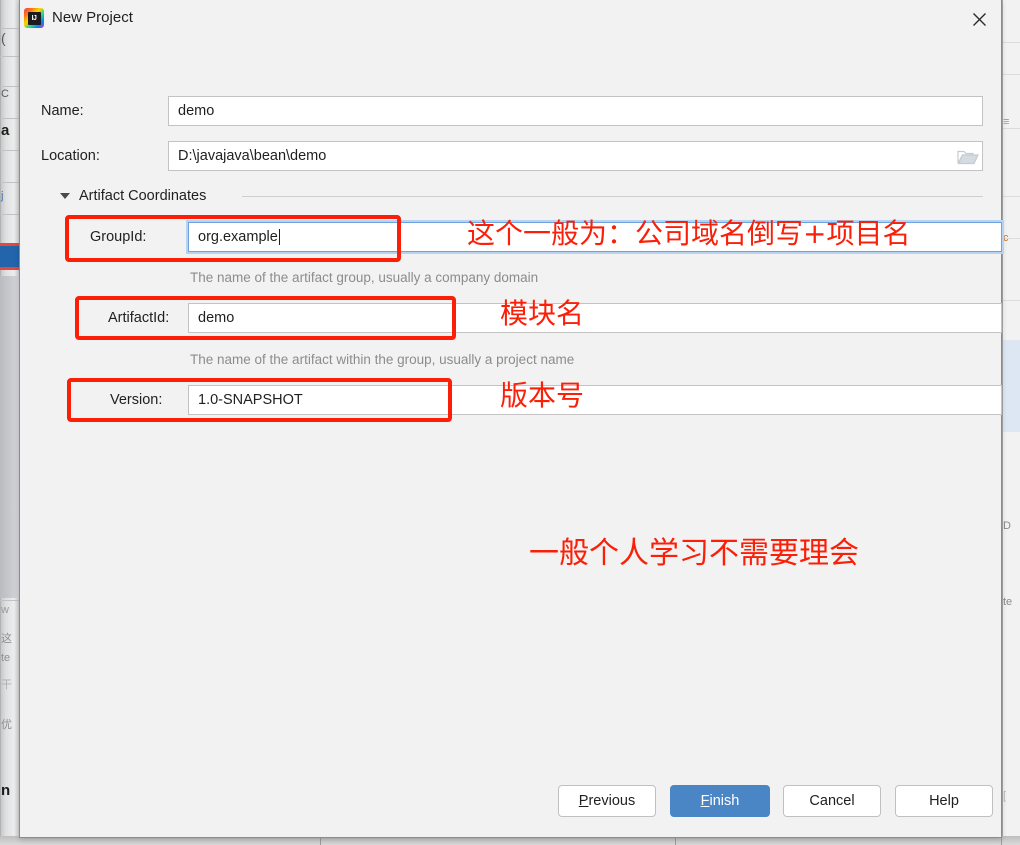 This screenshot has width=1020, height=845. Describe the element at coordinates (595, 318) in the screenshot. I see `artifactid-input: demo` at that location.